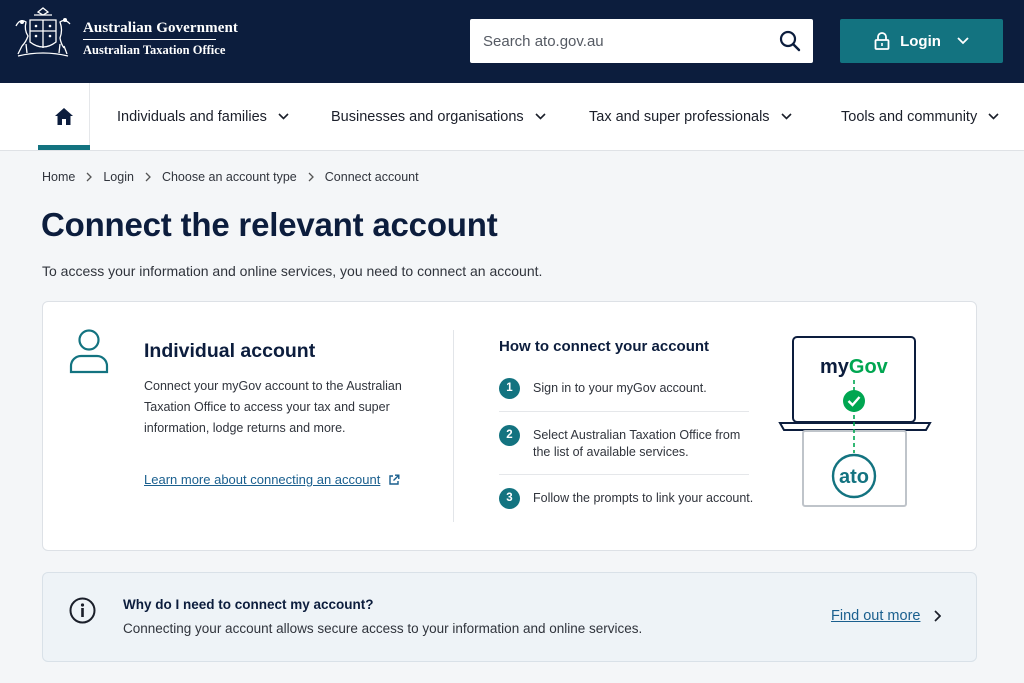 This screenshot has height=683, width=1024. I want to click on breadcrumb-current: Connect account, so click(371, 177).